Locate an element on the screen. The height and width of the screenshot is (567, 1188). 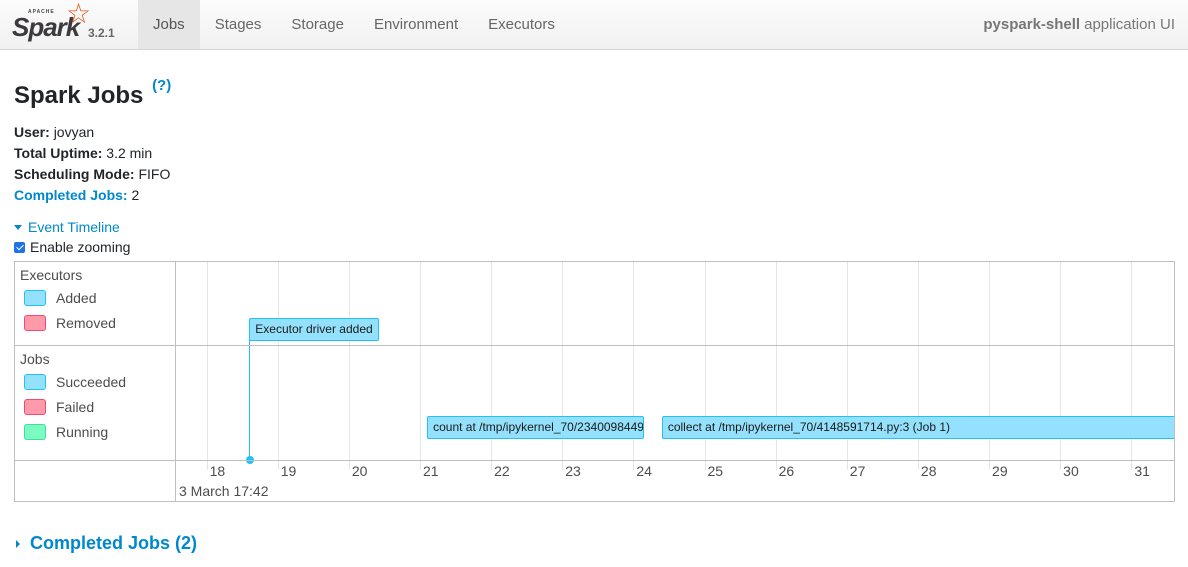
uptime-value: 3.2 min is located at coordinates (129, 153).